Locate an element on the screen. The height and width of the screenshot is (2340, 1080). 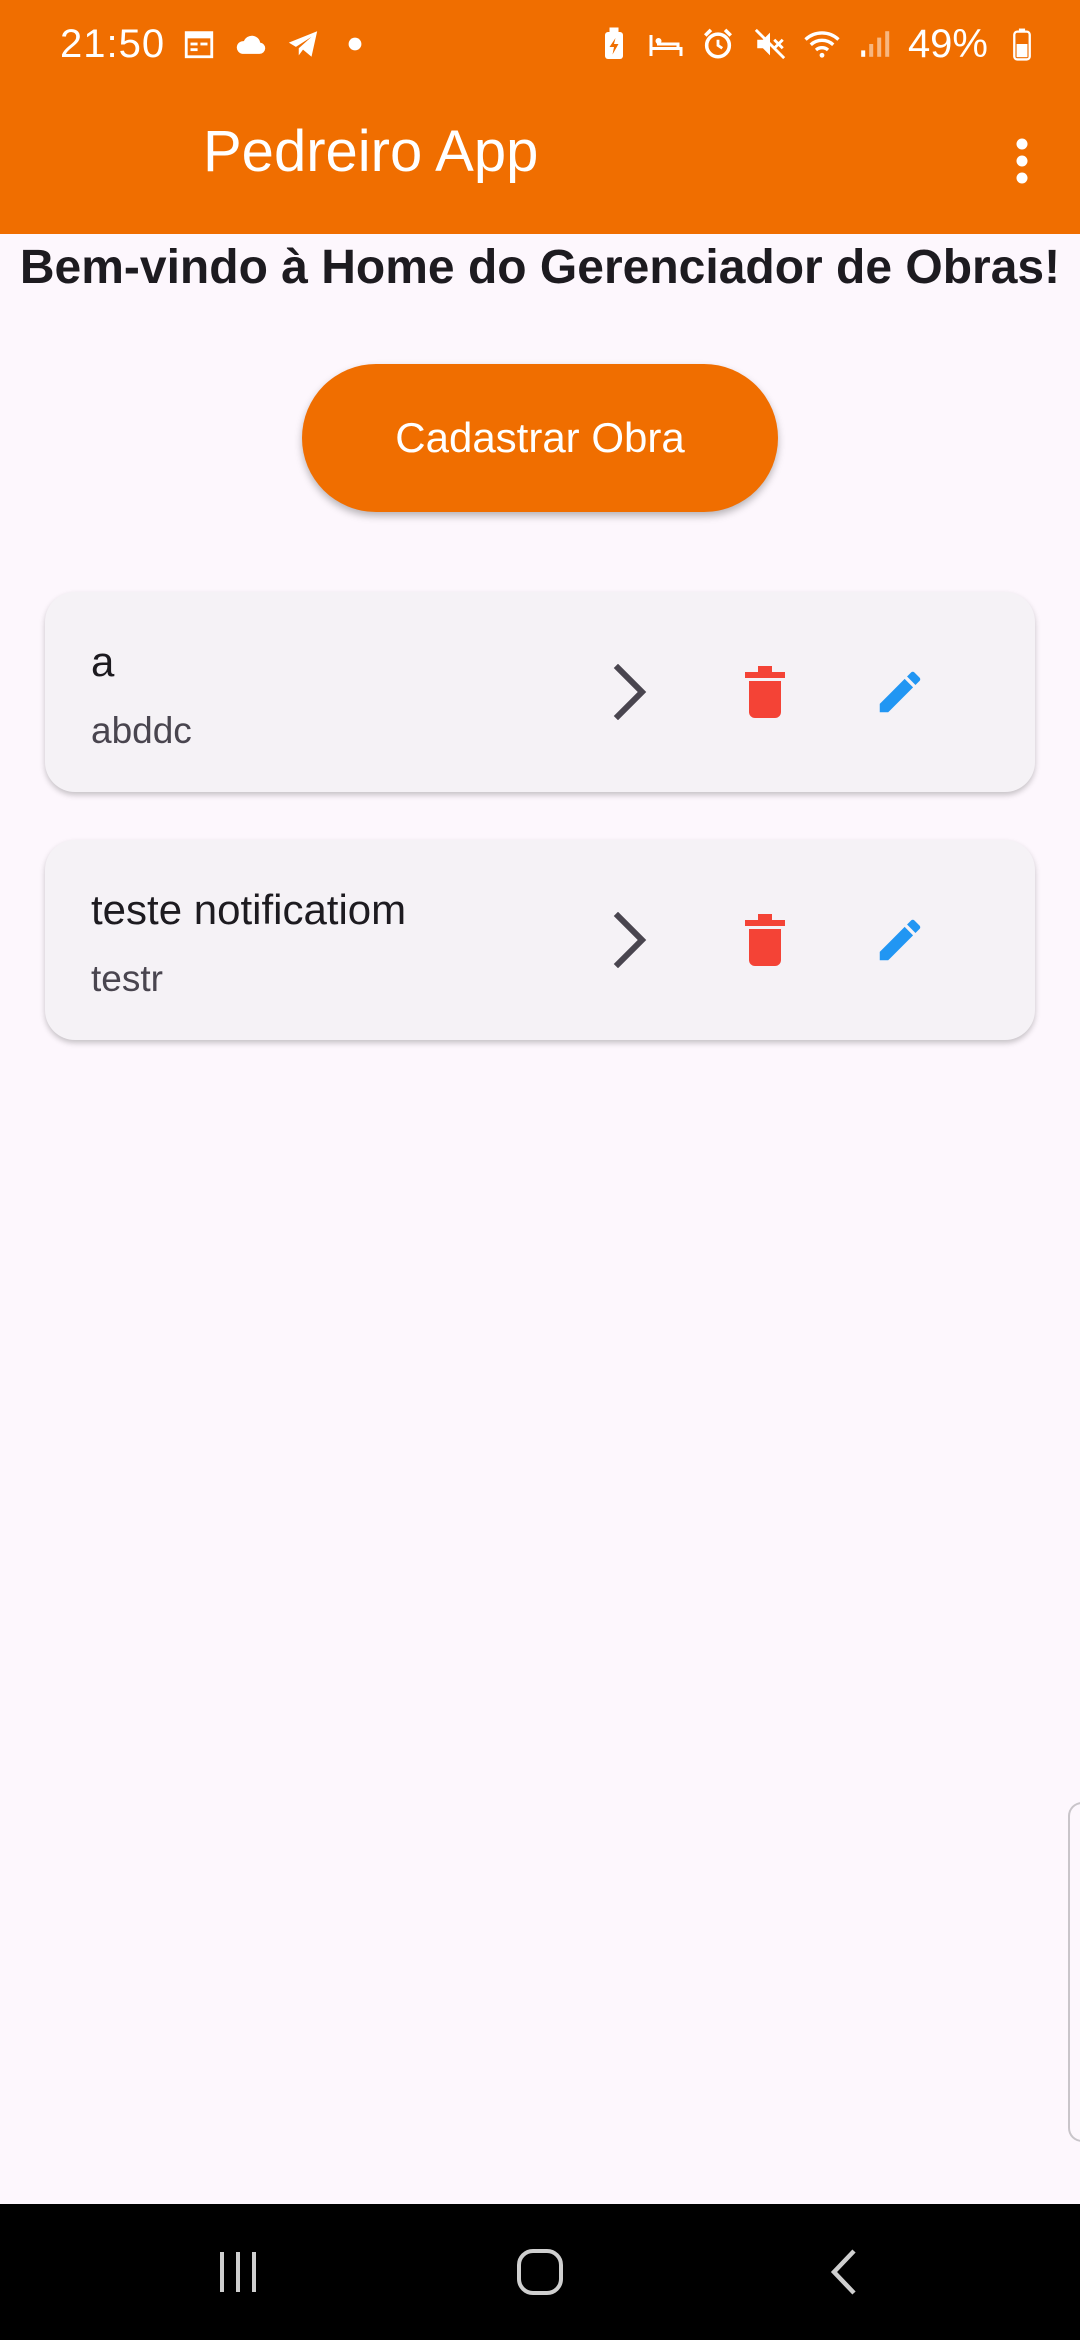
home-icon is located at coordinates (540, 2272).